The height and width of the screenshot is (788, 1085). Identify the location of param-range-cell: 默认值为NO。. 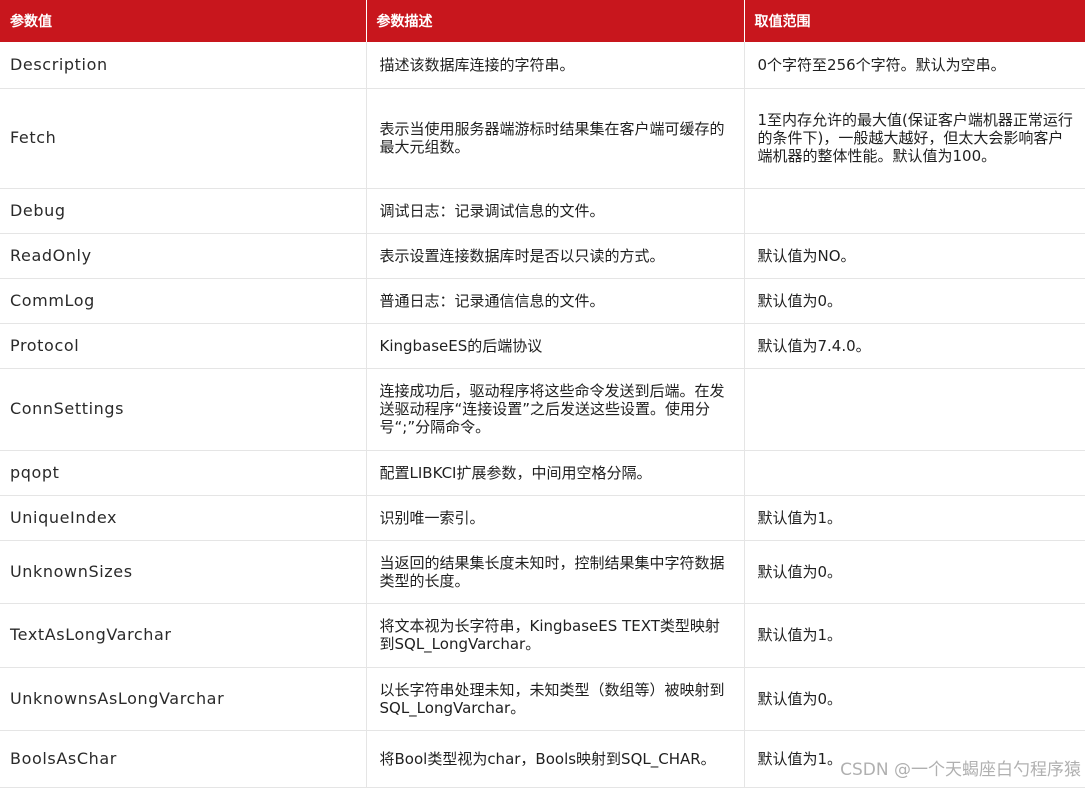
(914, 256).